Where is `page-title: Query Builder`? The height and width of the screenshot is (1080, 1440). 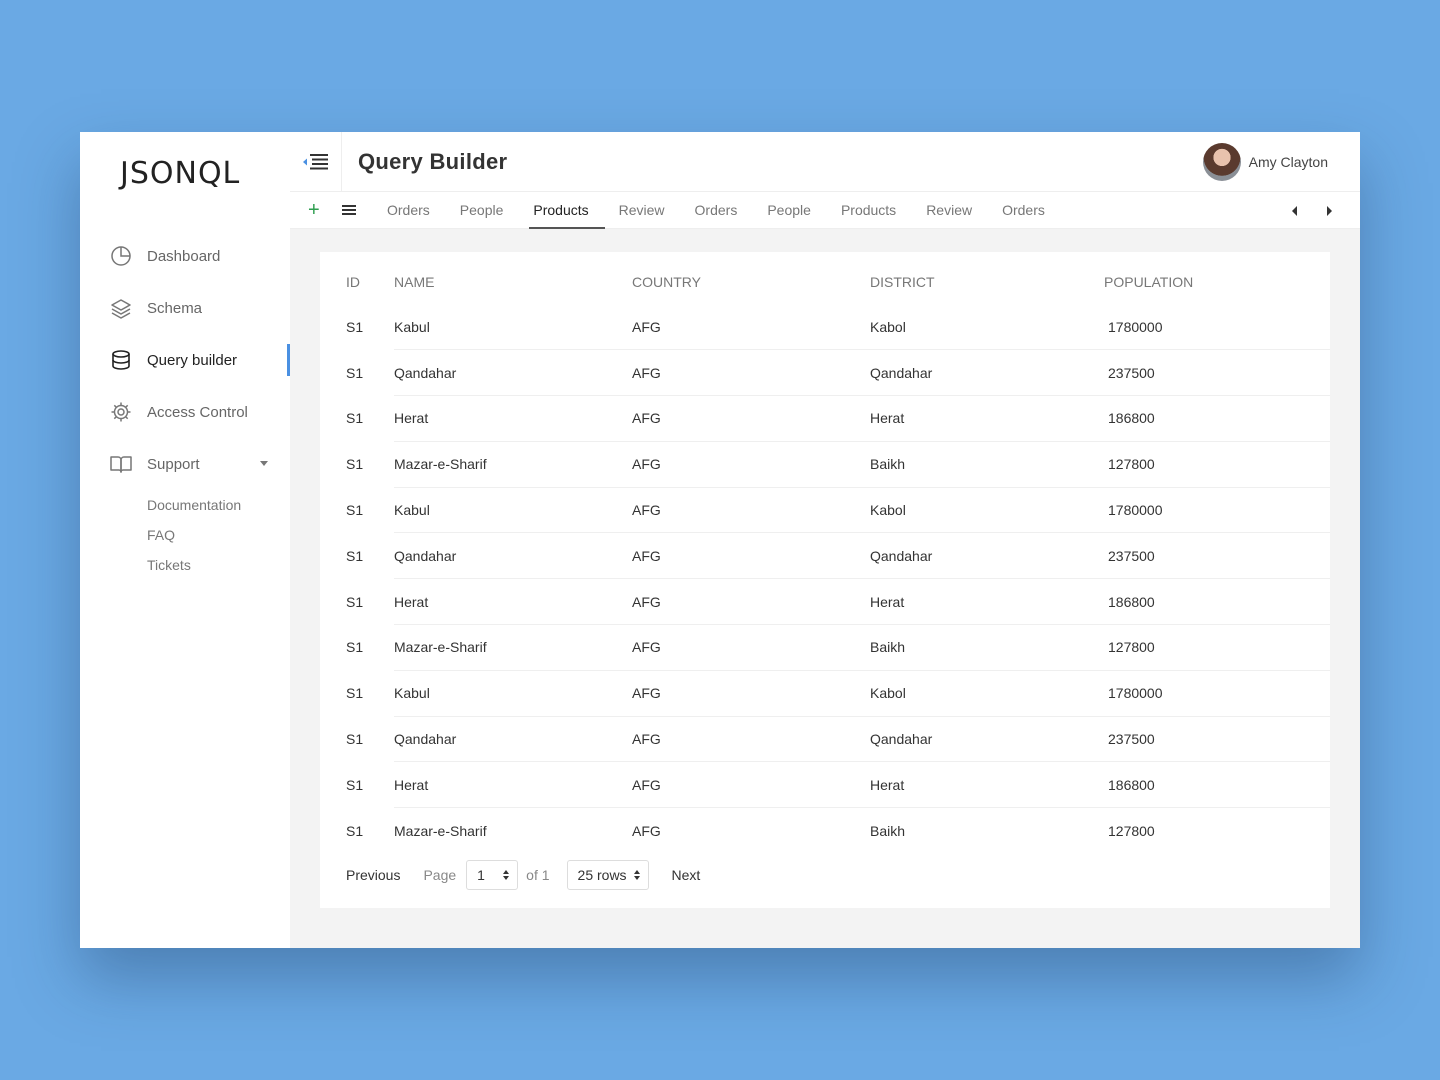 page-title: Query Builder is located at coordinates (433, 161).